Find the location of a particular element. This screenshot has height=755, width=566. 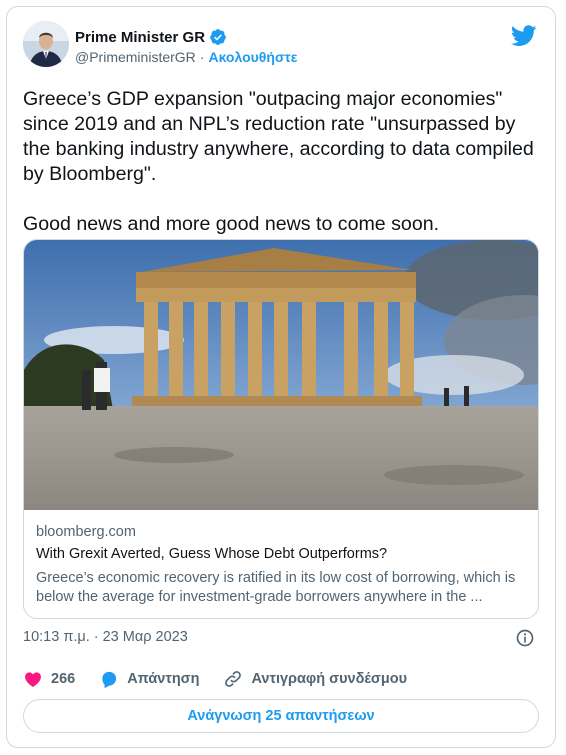

timestamp-row: 10:13 π.μ. · 23 Μαρ 2023 is located at coordinates (279, 639).